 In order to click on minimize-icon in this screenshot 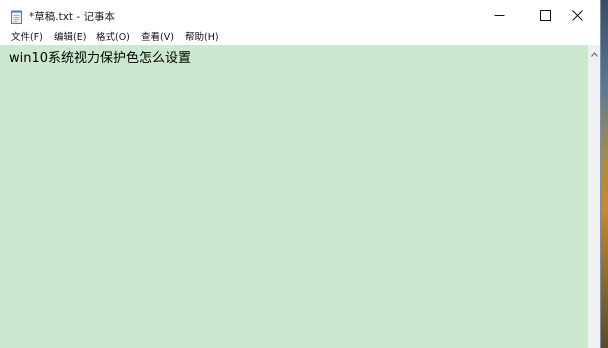, I will do `click(499, 15)`.